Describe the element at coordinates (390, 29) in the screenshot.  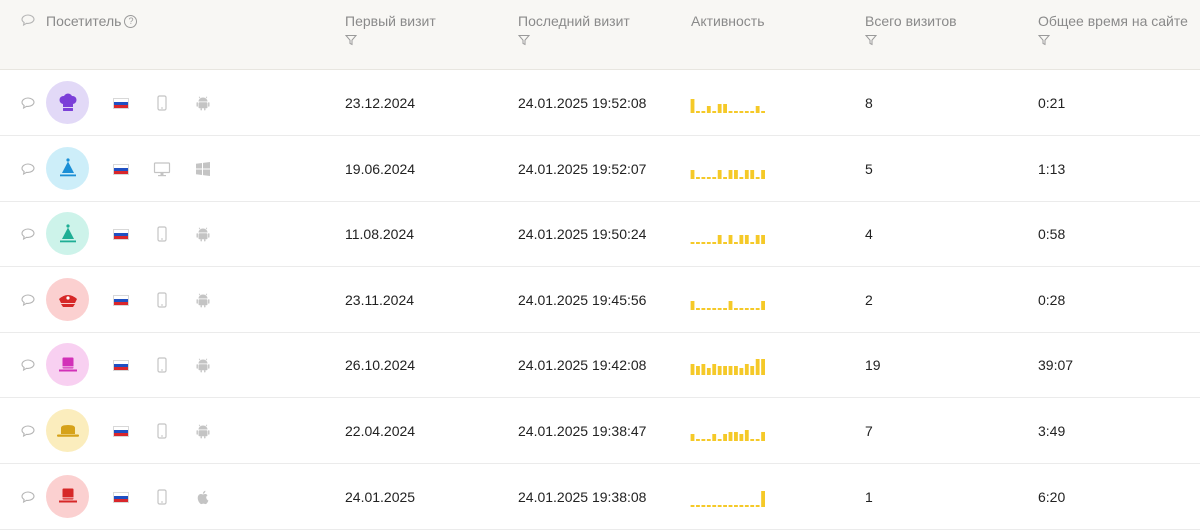
I see `header-first-visit: Первый визит` at that location.